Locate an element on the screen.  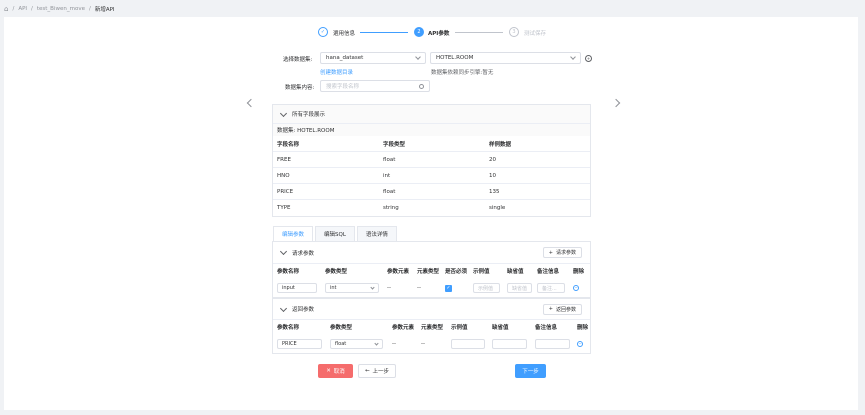
step-2-label: API参数 is located at coordinates (439, 34).